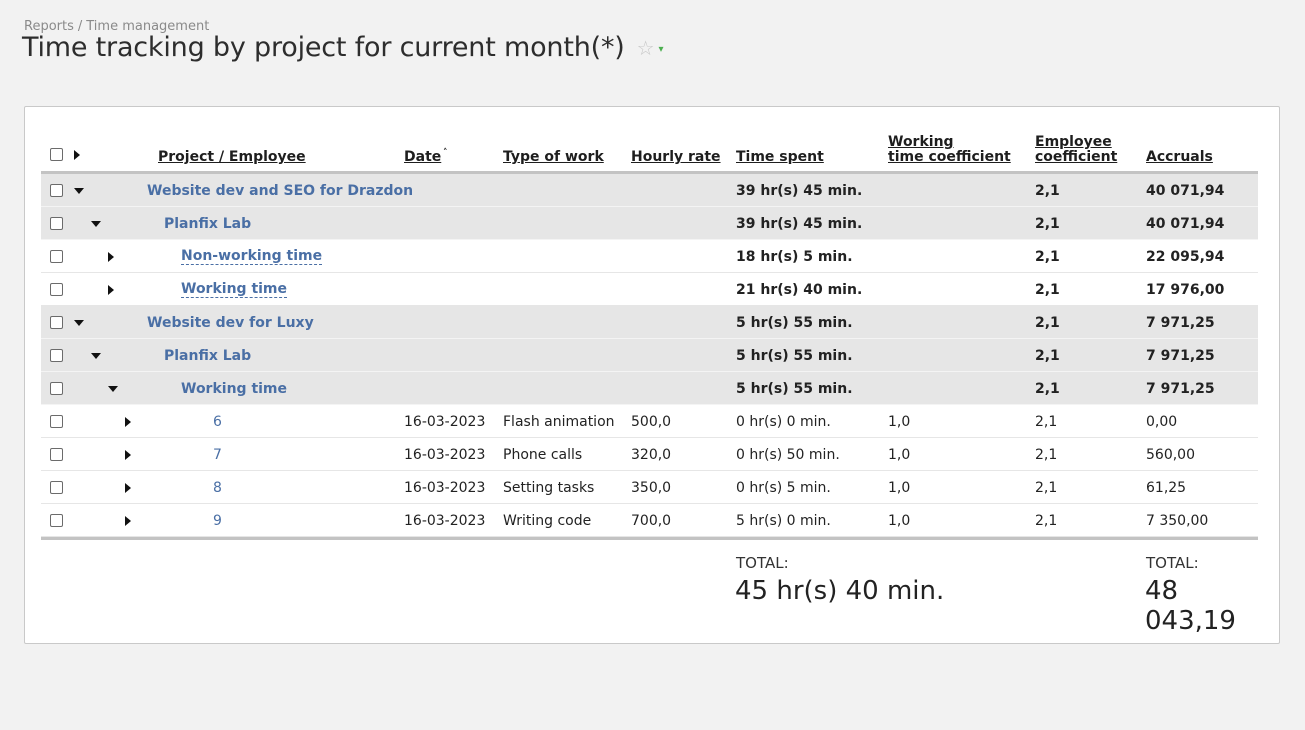 This screenshot has height=730, width=1305. I want to click on table-row: Working time 21 hr(s) 40 min. 2,1 17 976,00, so click(649, 289).